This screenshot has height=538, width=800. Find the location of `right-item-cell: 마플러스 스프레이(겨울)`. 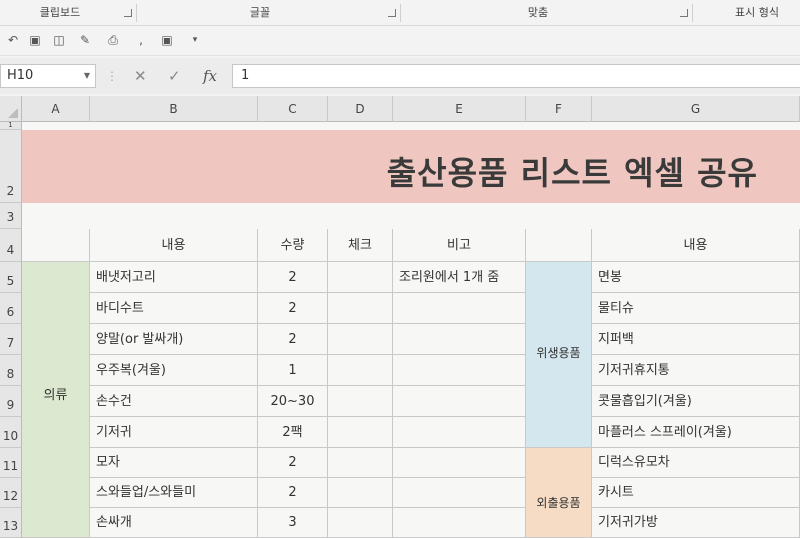

right-item-cell: 마플러스 스프레이(겨울) is located at coordinates (696, 432).